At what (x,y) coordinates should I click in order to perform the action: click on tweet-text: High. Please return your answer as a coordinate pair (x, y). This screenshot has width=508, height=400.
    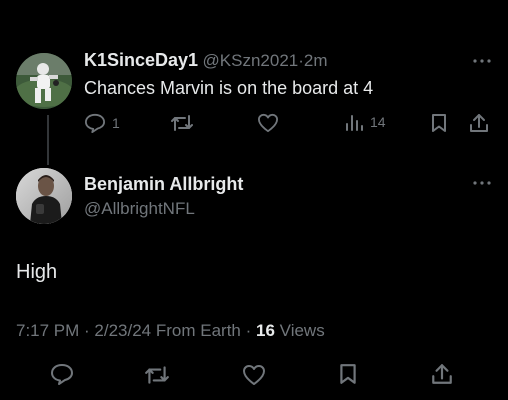
    Looking at the image, I should click on (37, 272).